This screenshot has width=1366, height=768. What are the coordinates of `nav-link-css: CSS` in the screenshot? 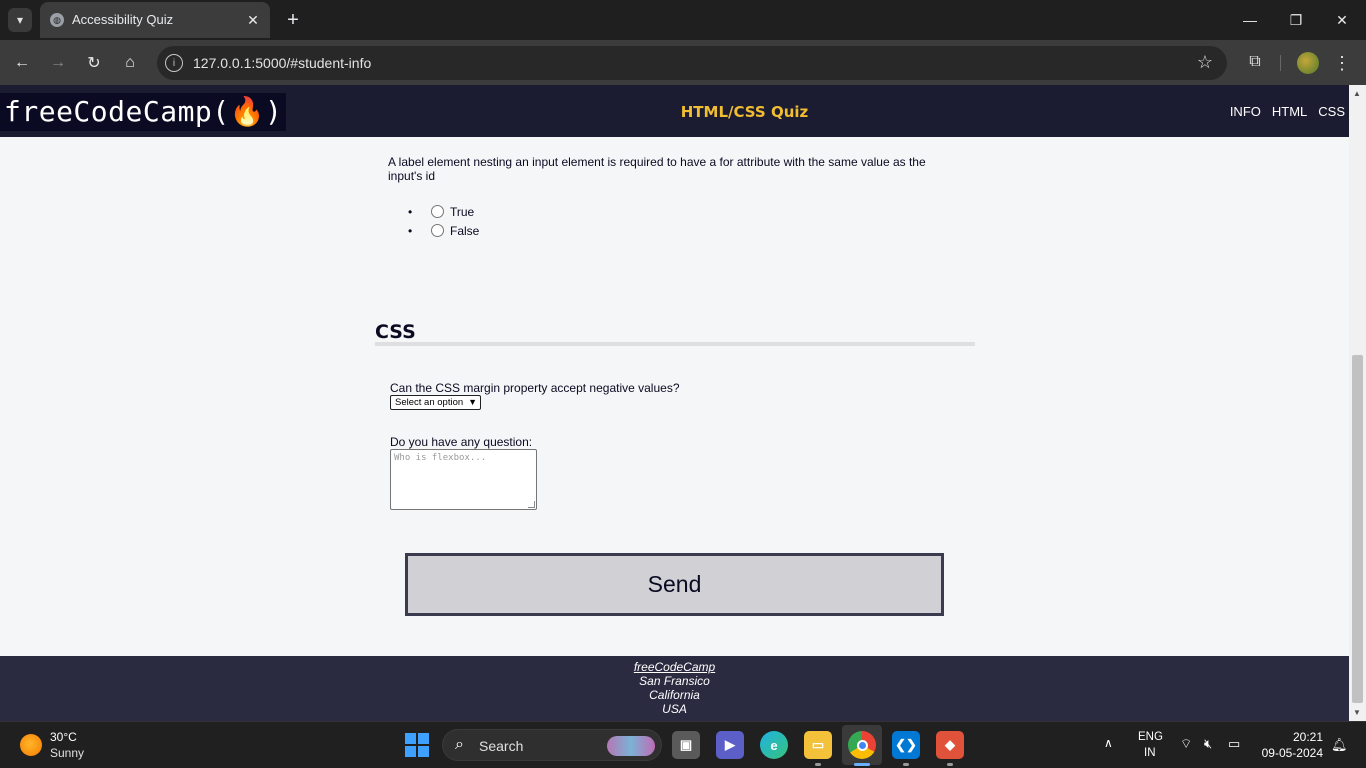 It's located at (1331, 111).